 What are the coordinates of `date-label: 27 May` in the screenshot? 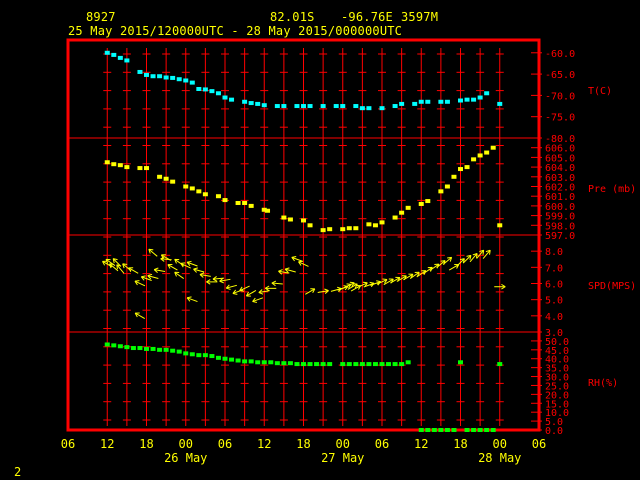 It's located at (342, 458).